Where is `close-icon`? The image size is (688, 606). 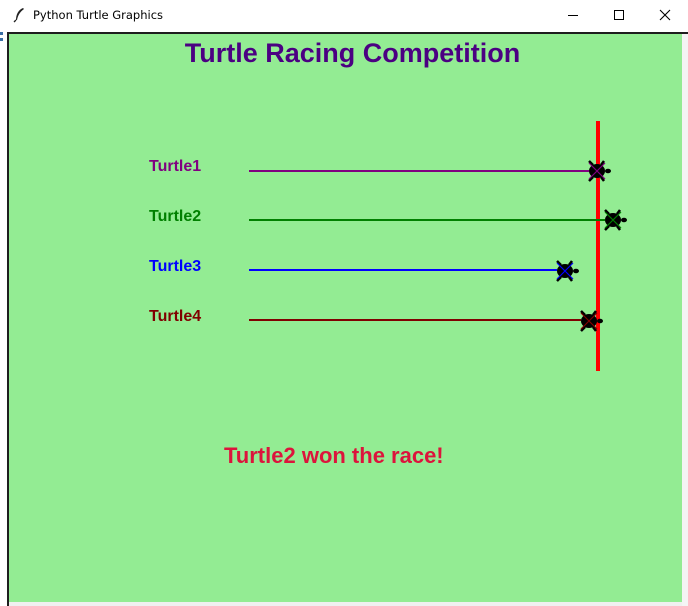
close-icon is located at coordinates (665, 15).